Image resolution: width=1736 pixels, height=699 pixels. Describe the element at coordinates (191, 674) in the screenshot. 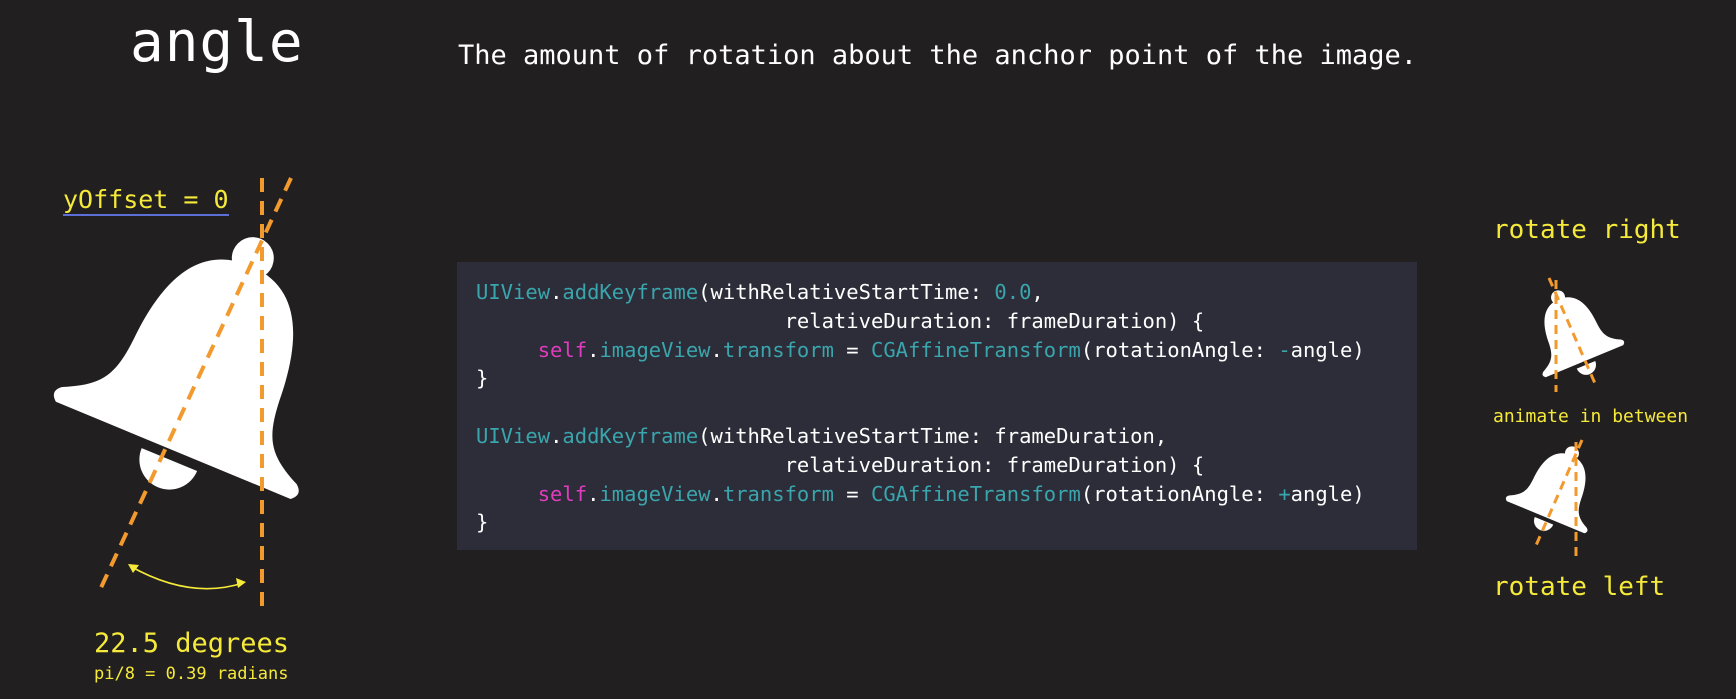

I see `angle-radians: pi/8 = 0.39 radians` at that location.